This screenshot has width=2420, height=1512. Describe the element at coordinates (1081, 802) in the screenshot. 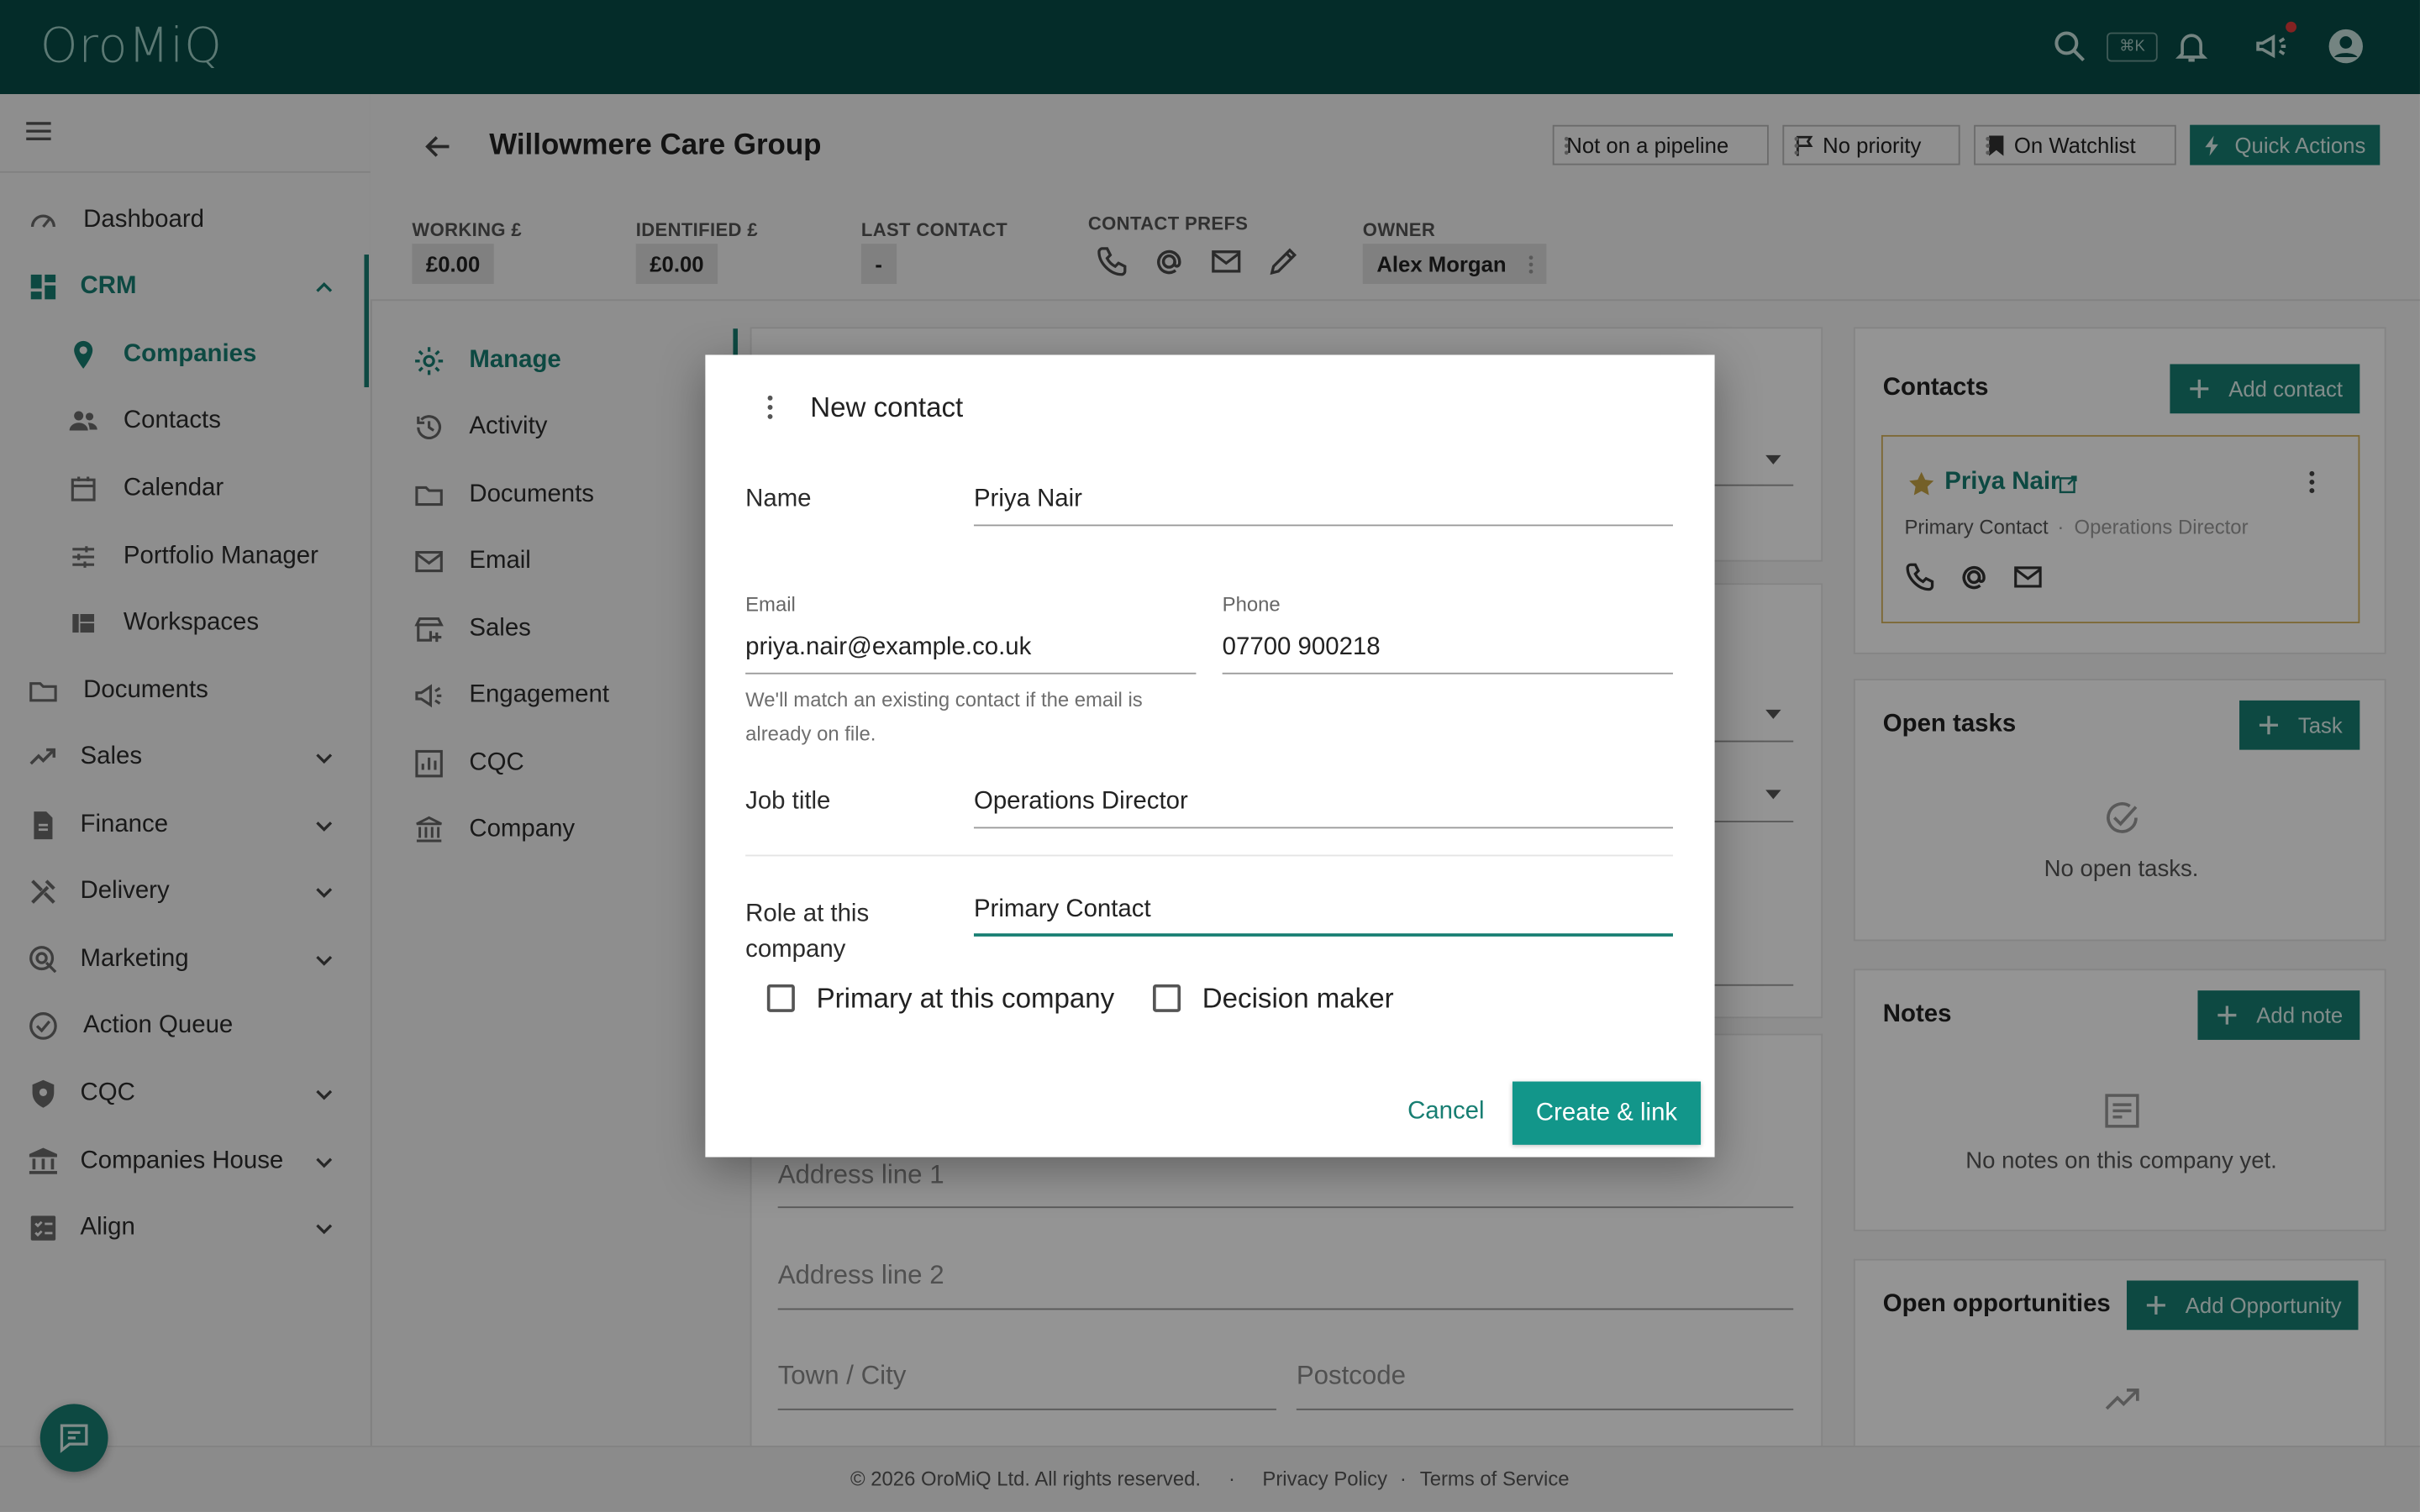

I see `job-title-input: Operations Director` at that location.